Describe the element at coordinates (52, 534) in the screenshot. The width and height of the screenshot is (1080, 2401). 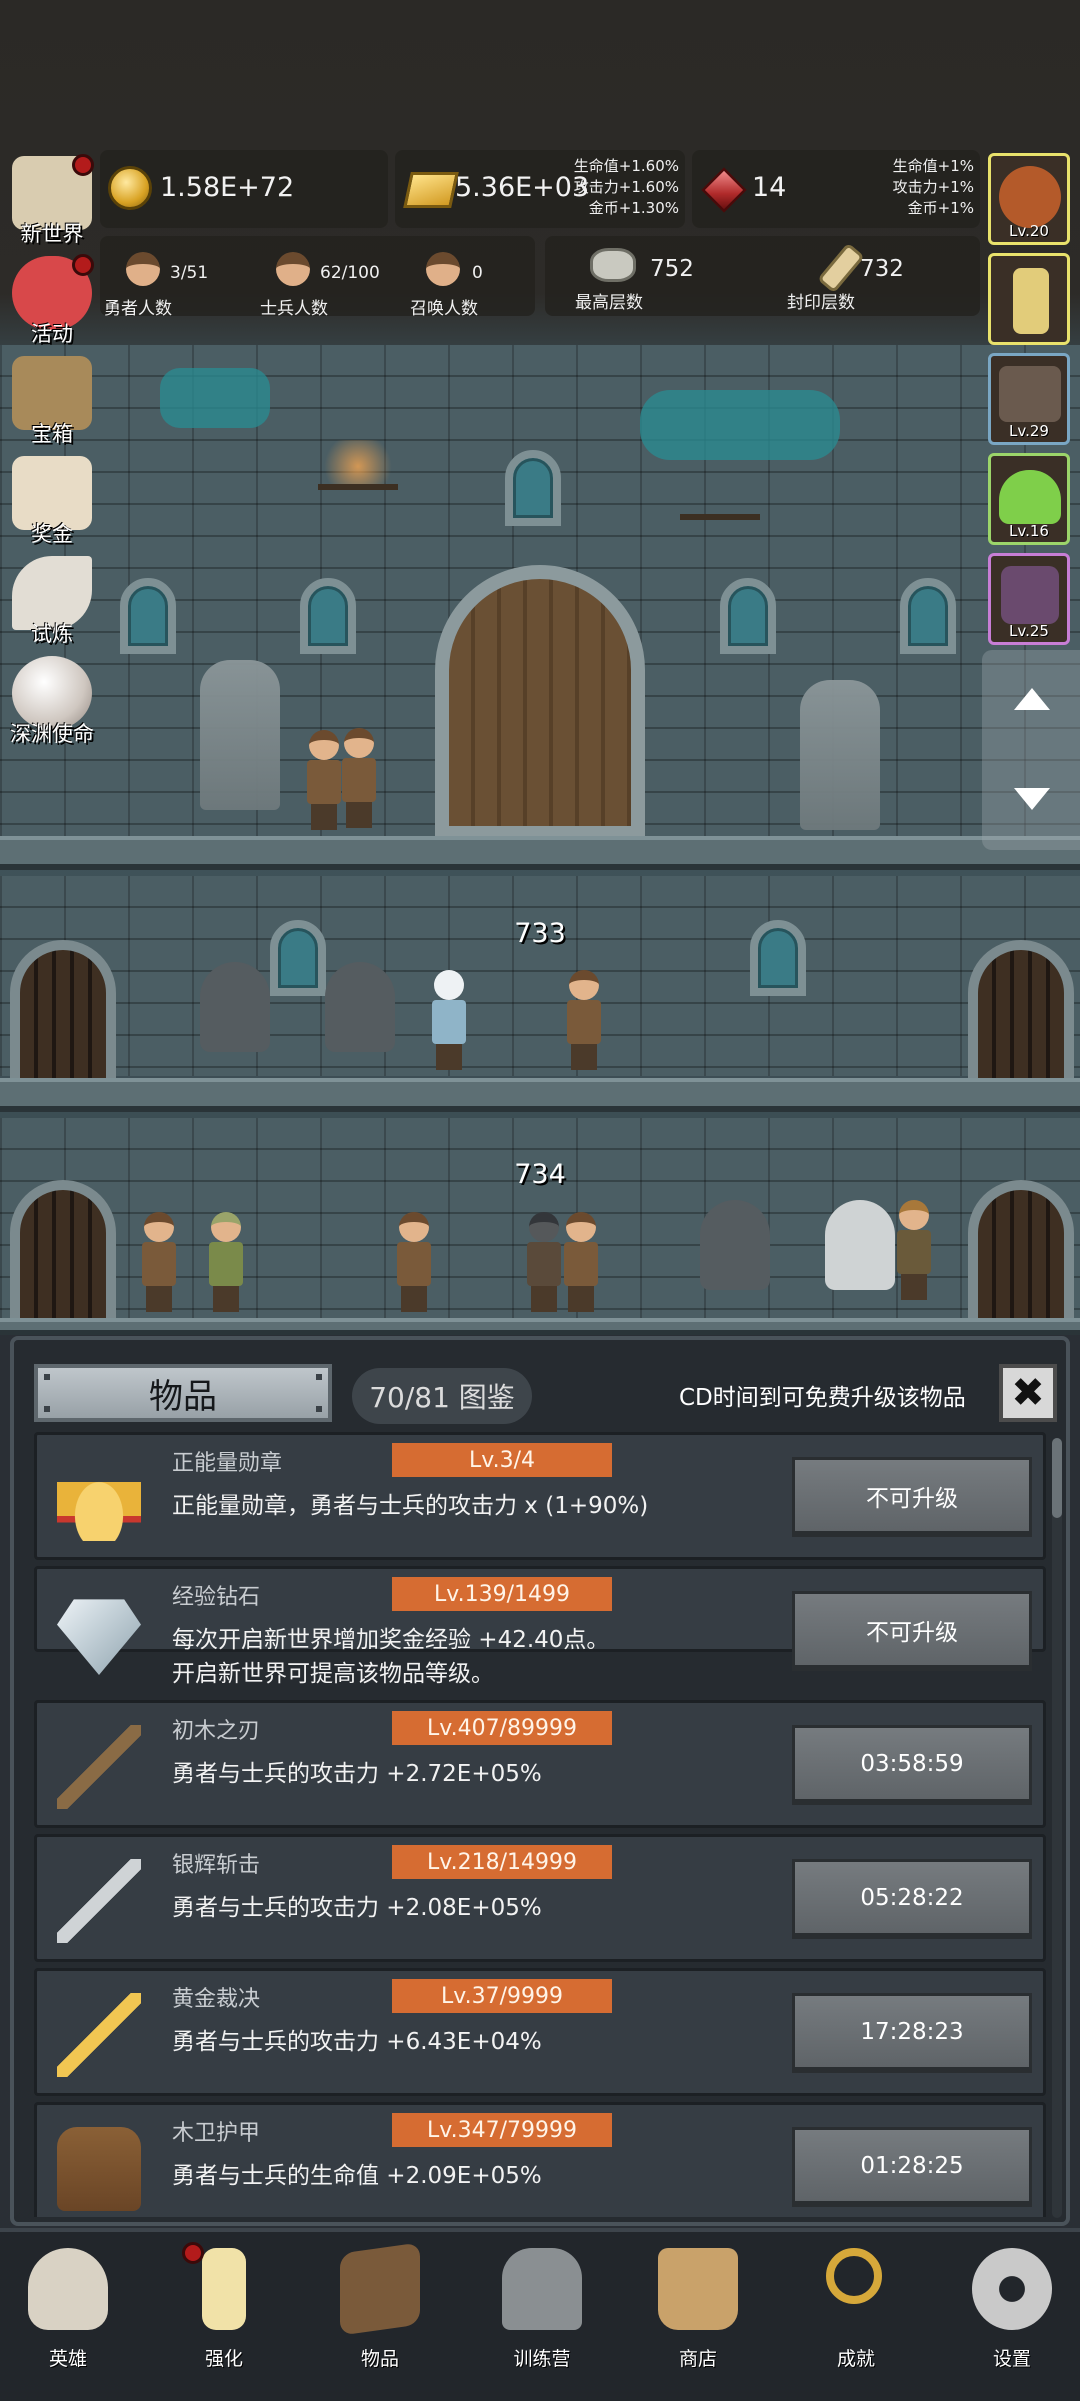
I see `bonus-label: 奖金` at that location.